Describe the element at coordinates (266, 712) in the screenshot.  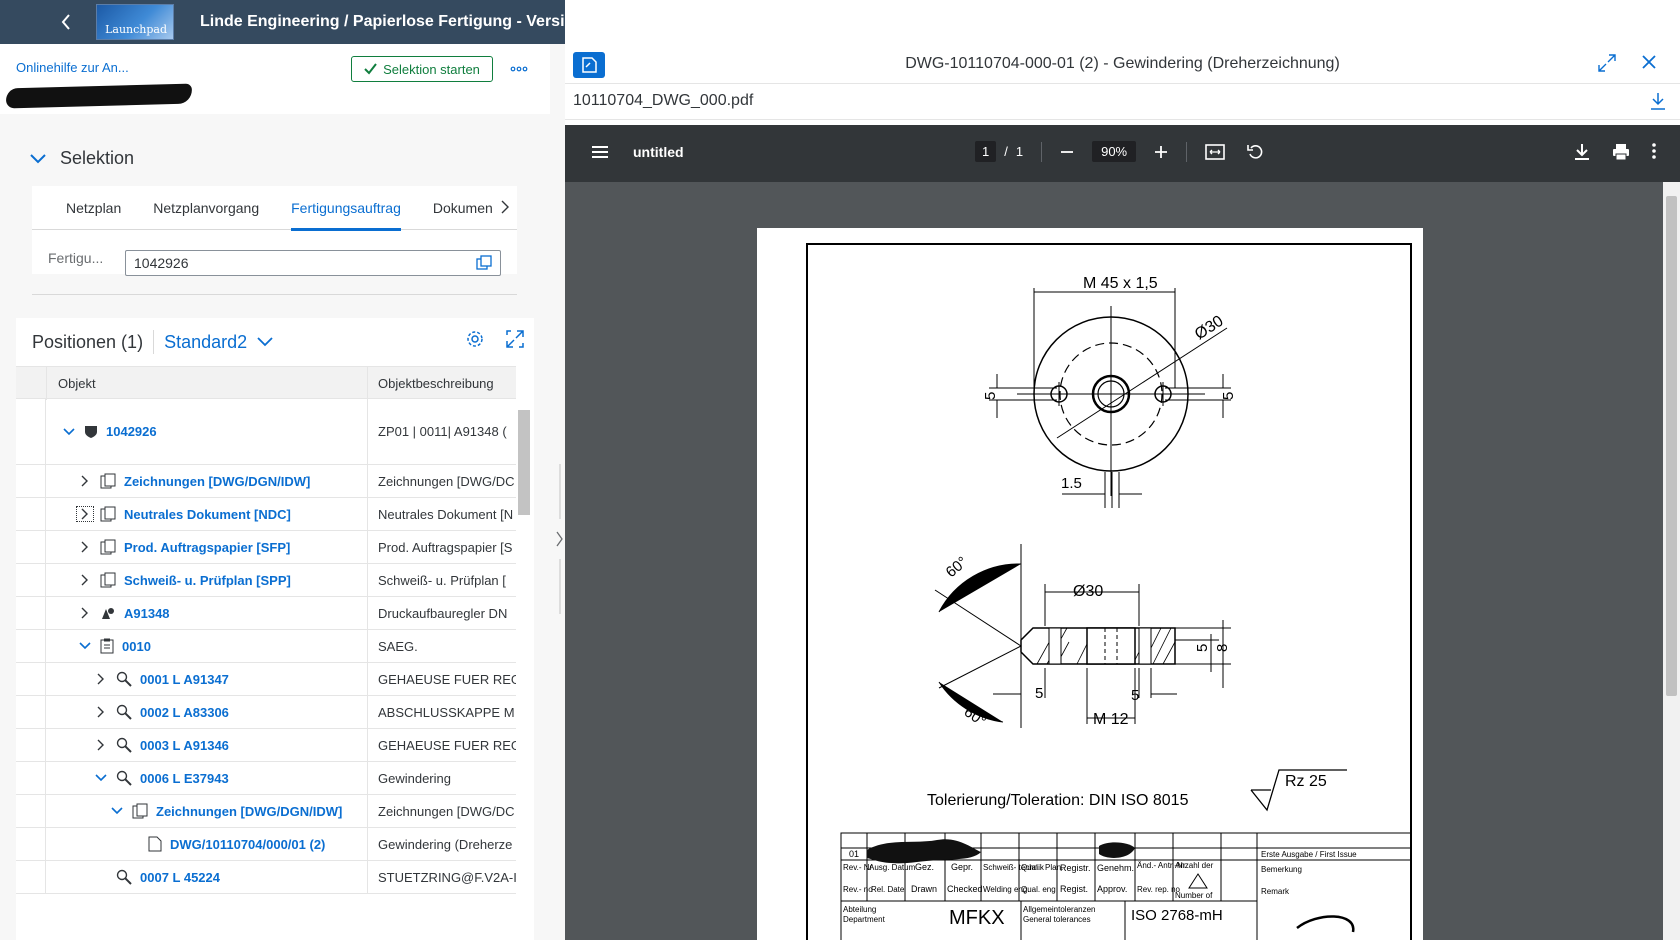
I see `table-row: 0002 L A83306 ABSCHLUSSKAPPE M` at that location.